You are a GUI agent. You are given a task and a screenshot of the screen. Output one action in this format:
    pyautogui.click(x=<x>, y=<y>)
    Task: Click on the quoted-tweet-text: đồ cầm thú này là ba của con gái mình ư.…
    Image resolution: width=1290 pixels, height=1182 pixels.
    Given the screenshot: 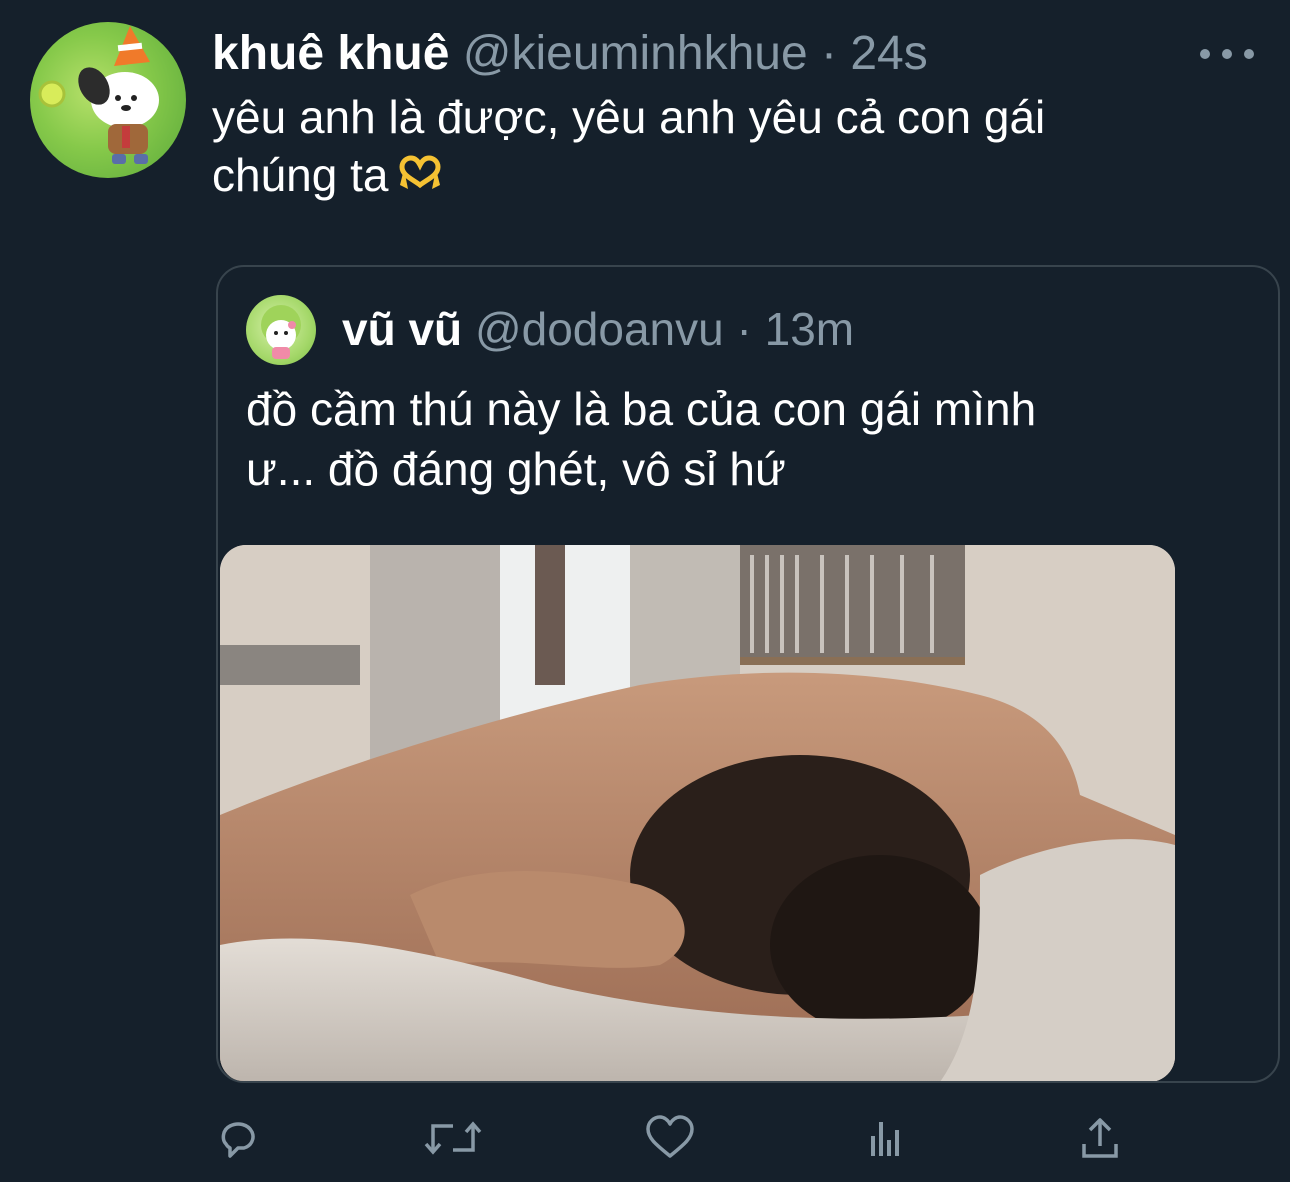 What is the action you would take?
    pyautogui.click(x=746, y=439)
    